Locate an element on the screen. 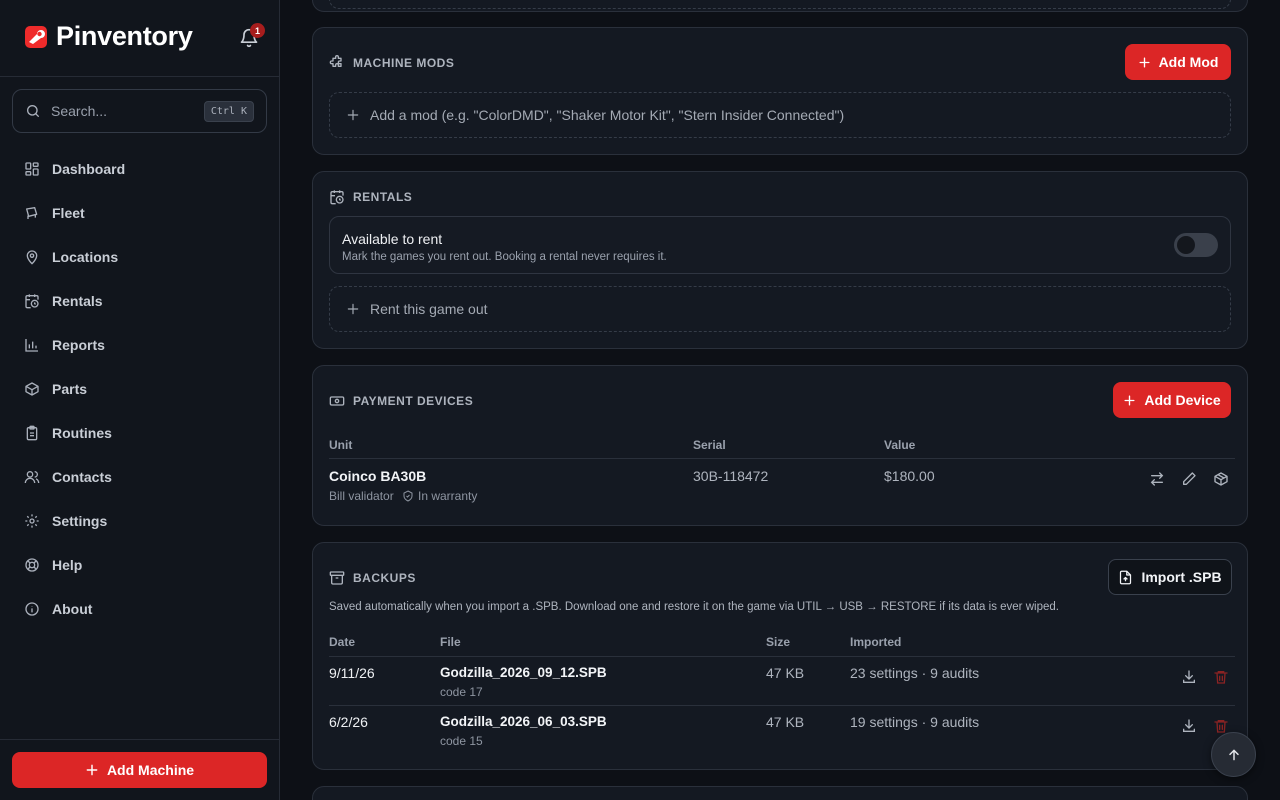 This screenshot has height=800, width=1280. previous-card-dashed is located at coordinates (780, 4).